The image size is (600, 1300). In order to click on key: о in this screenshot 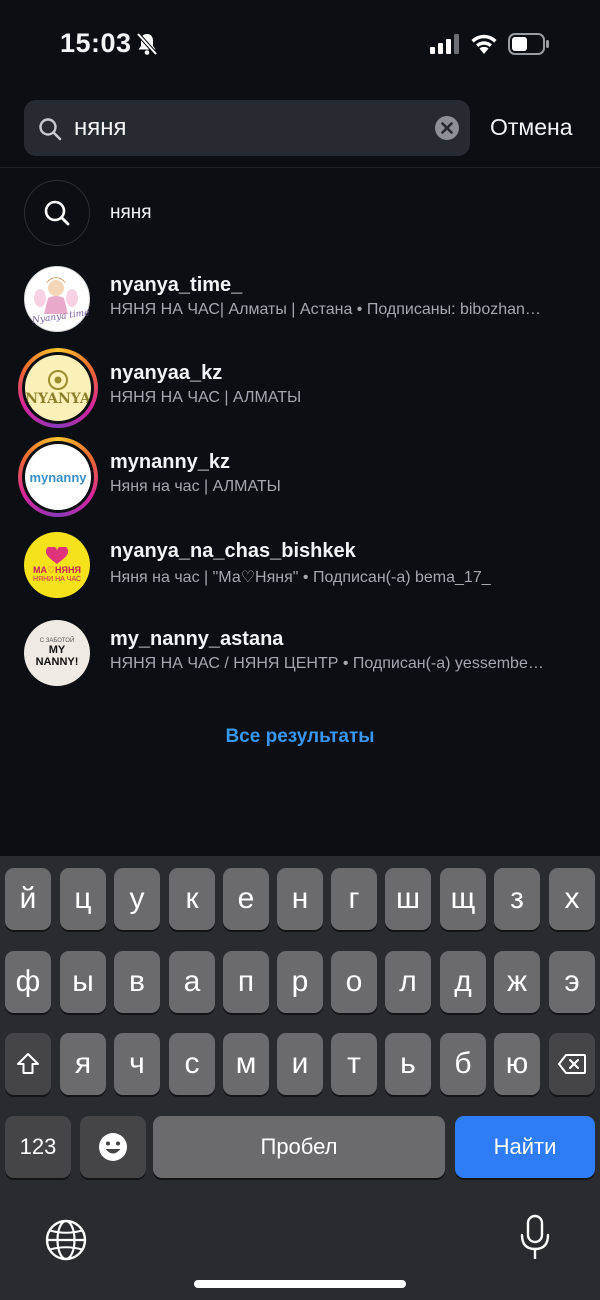, I will do `click(354, 982)`.